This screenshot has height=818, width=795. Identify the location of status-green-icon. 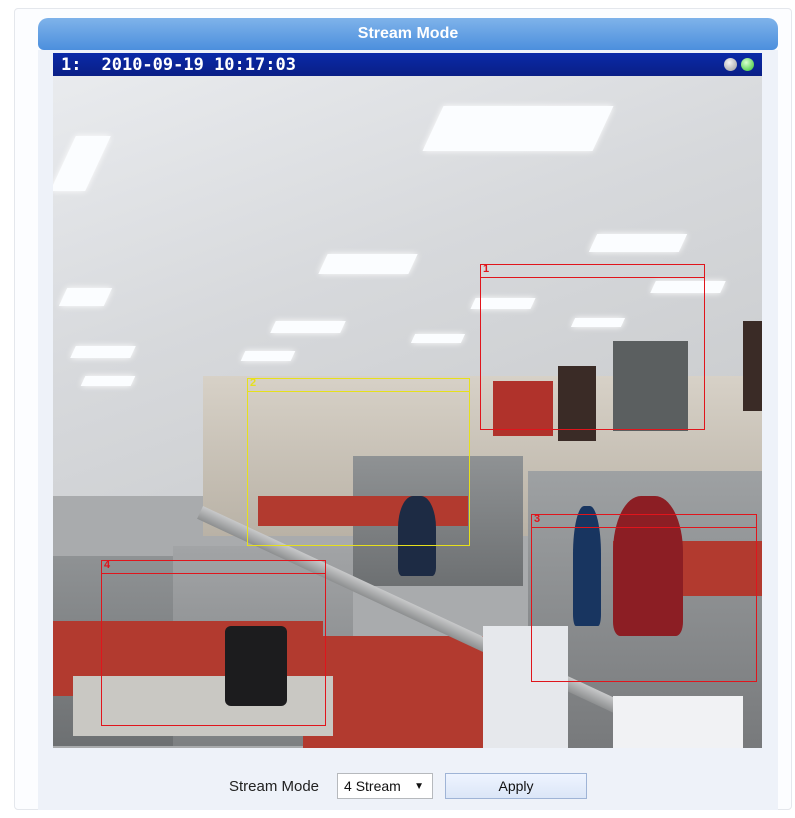
(747, 64).